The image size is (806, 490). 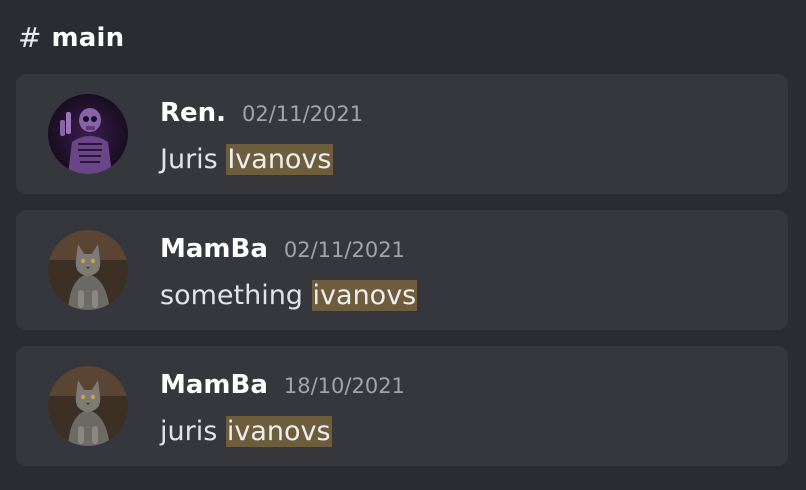 I want to click on channel-header: # main, so click(x=71, y=38).